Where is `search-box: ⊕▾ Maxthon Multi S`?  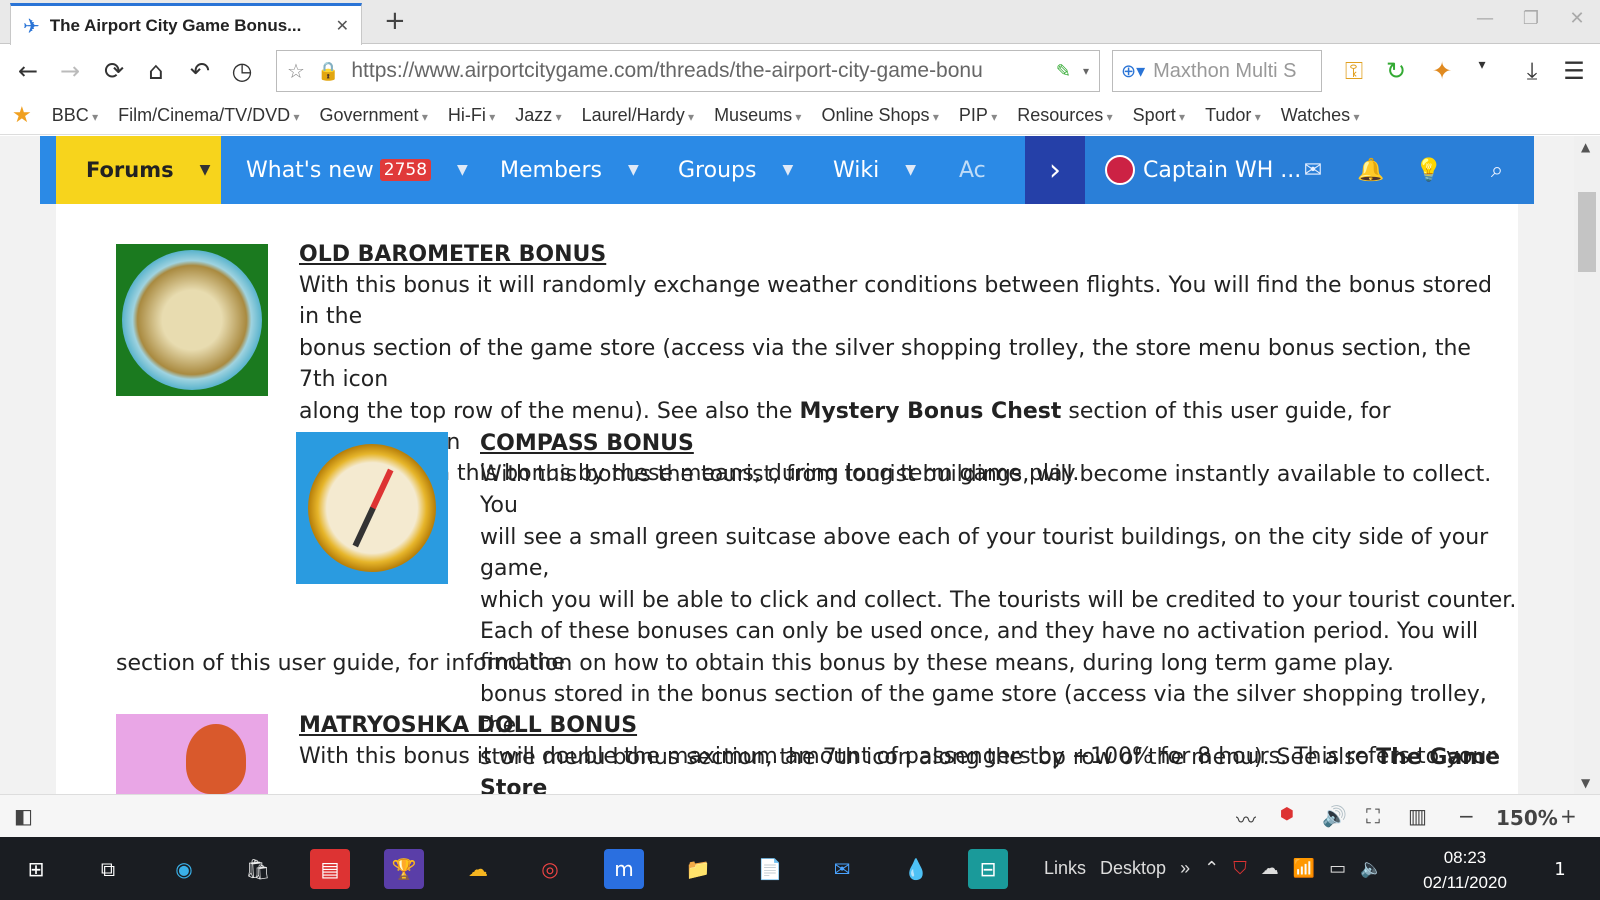 search-box: ⊕▾ Maxthon Multi S is located at coordinates (1217, 71).